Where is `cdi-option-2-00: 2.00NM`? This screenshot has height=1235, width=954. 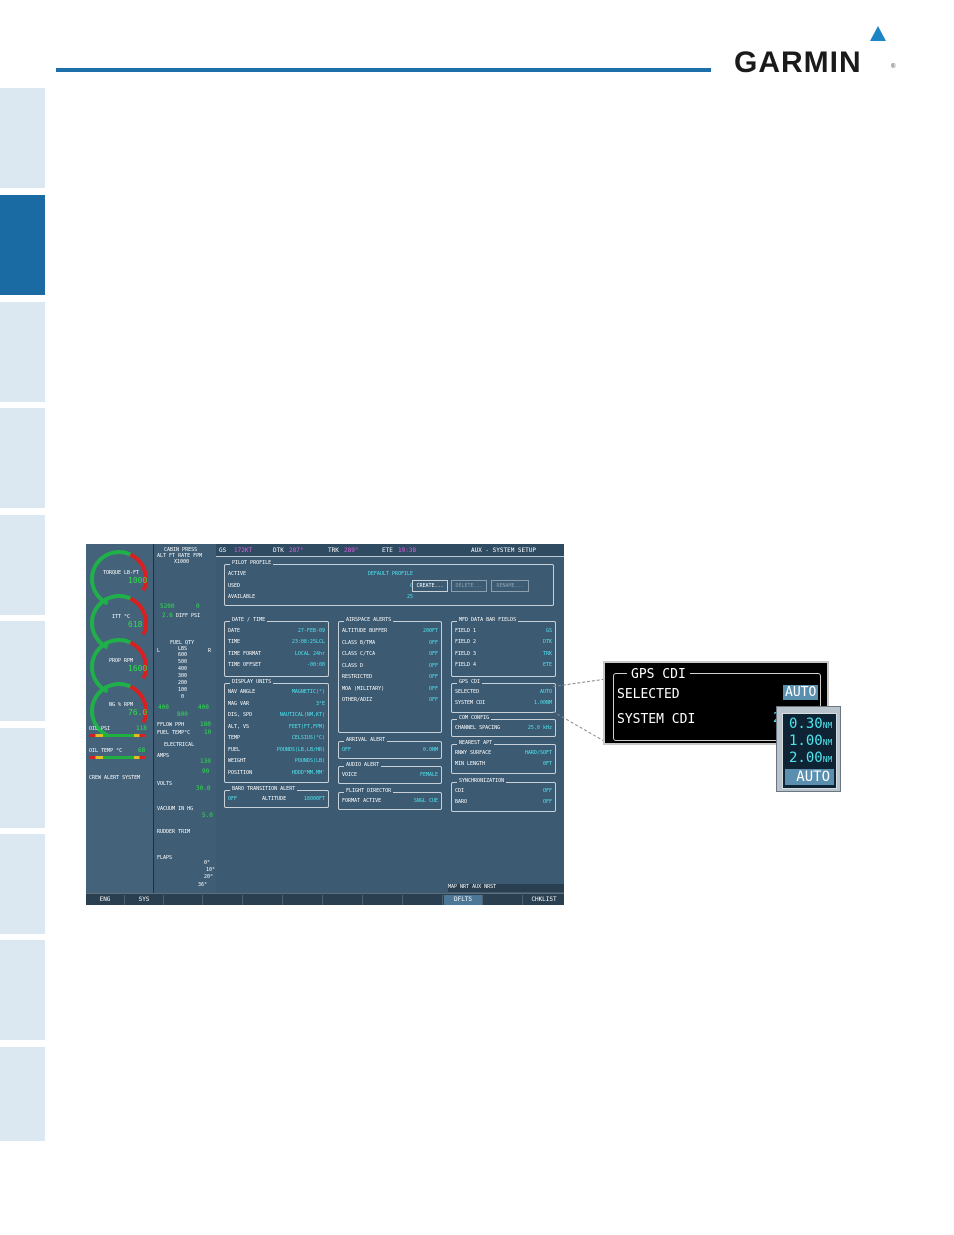
cdi-option-2-00: 2.00NM is located at coordinates (809, 758).